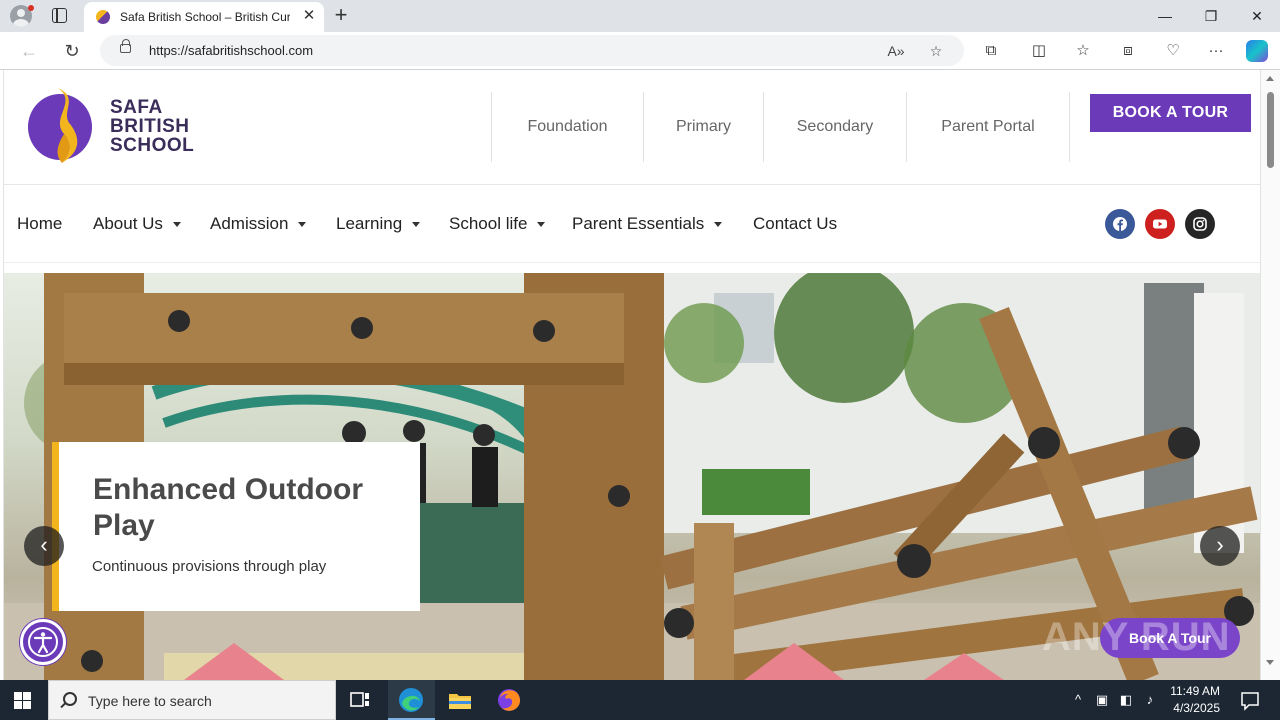 Image resolution: width=1280 pixels, height=720 pixels. I want to click on logo-line: BRITISH, so click(150, 126).